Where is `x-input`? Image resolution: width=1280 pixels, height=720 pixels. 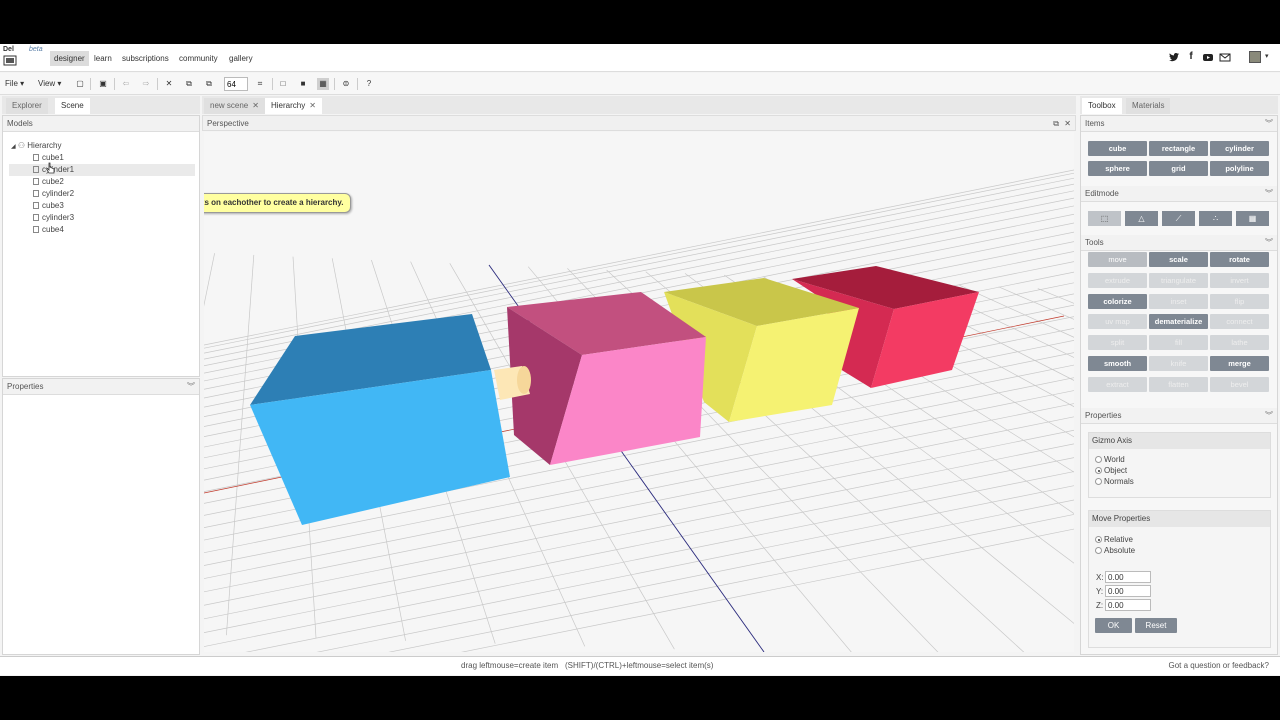
x-input is located at coordinates (1128, 577).